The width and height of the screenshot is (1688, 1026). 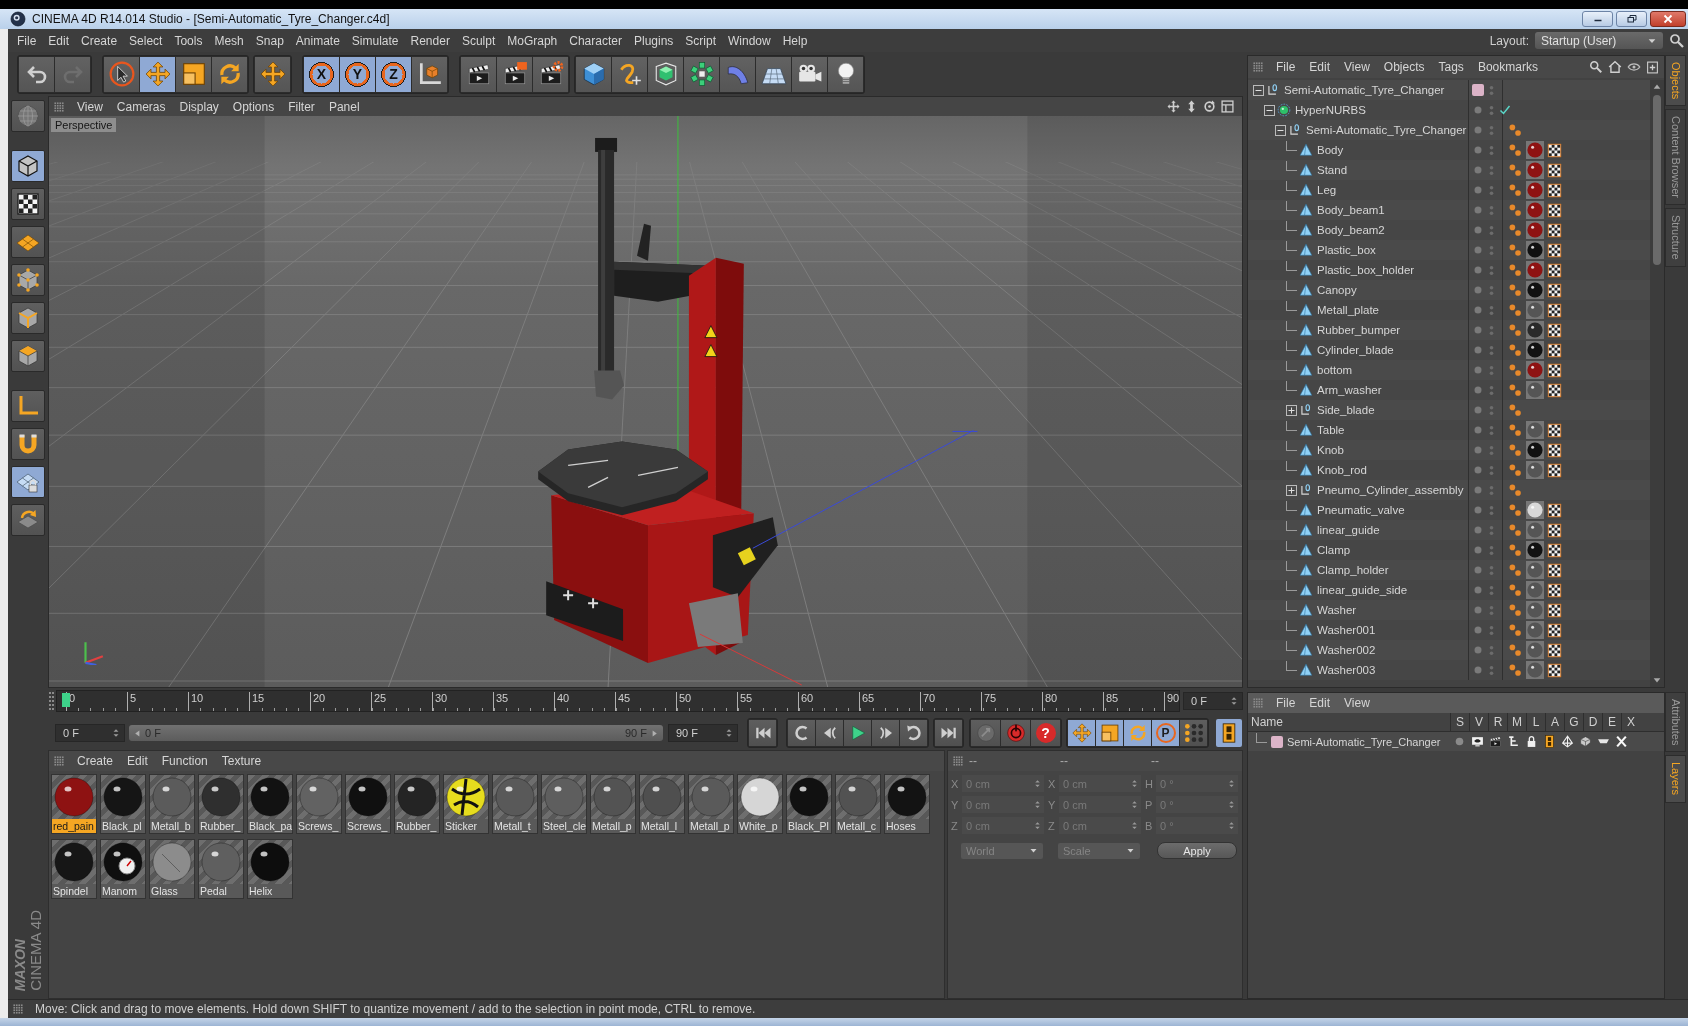 What do you see at coordinates (146, 40) in the screenshot?
I see `menu-item: Select` at bounding box center [146, 40].